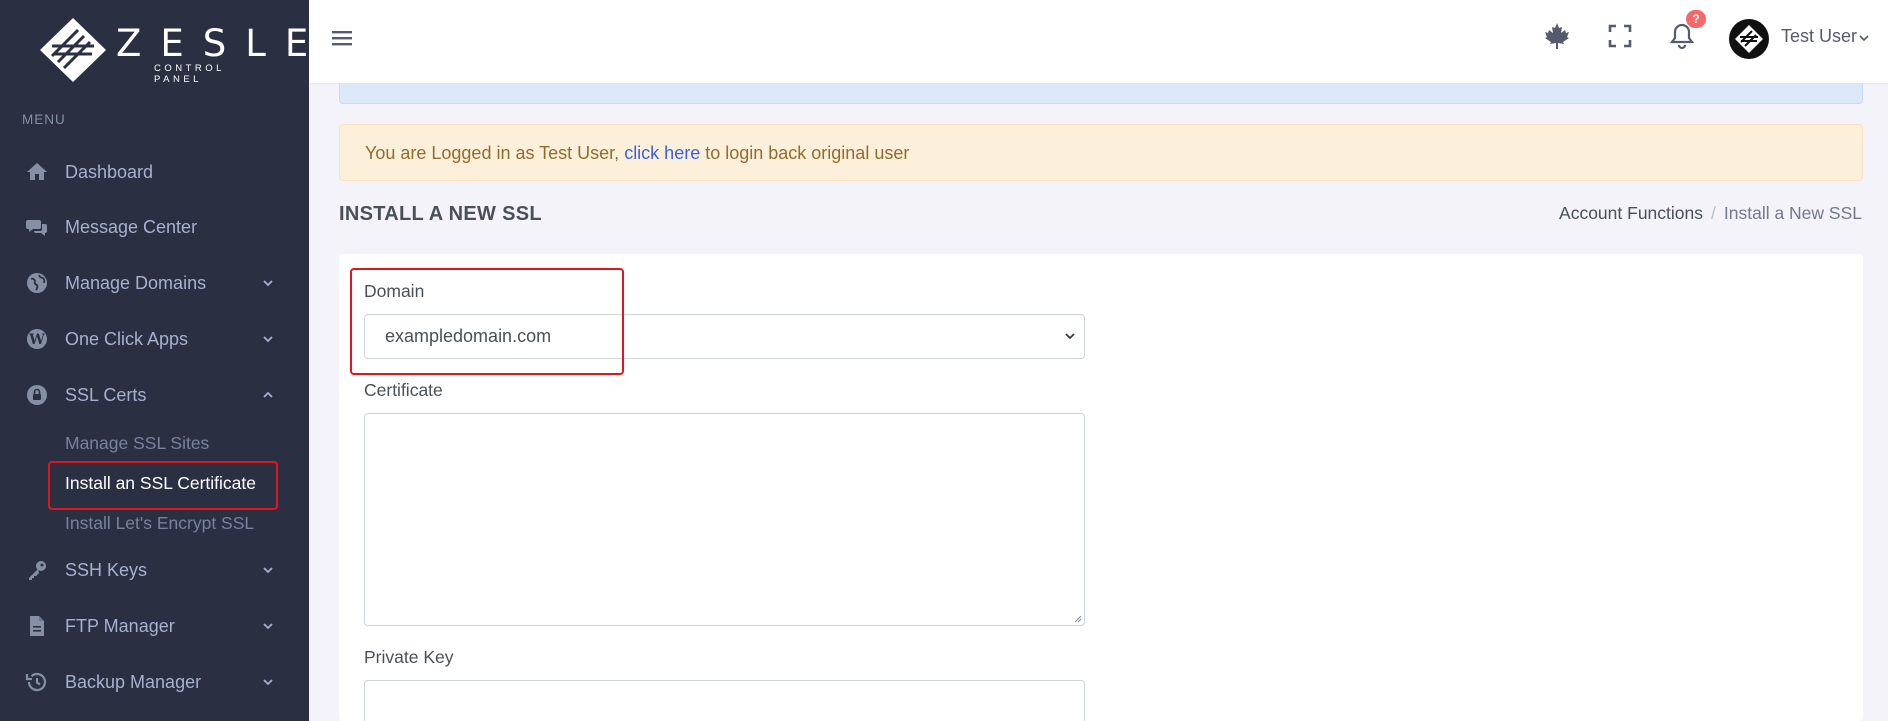  Describe the element at coordinates (137, 443) in the screenshot. I see `submenu-manage-ssl-sites: Manage SSL Sites` at that location.